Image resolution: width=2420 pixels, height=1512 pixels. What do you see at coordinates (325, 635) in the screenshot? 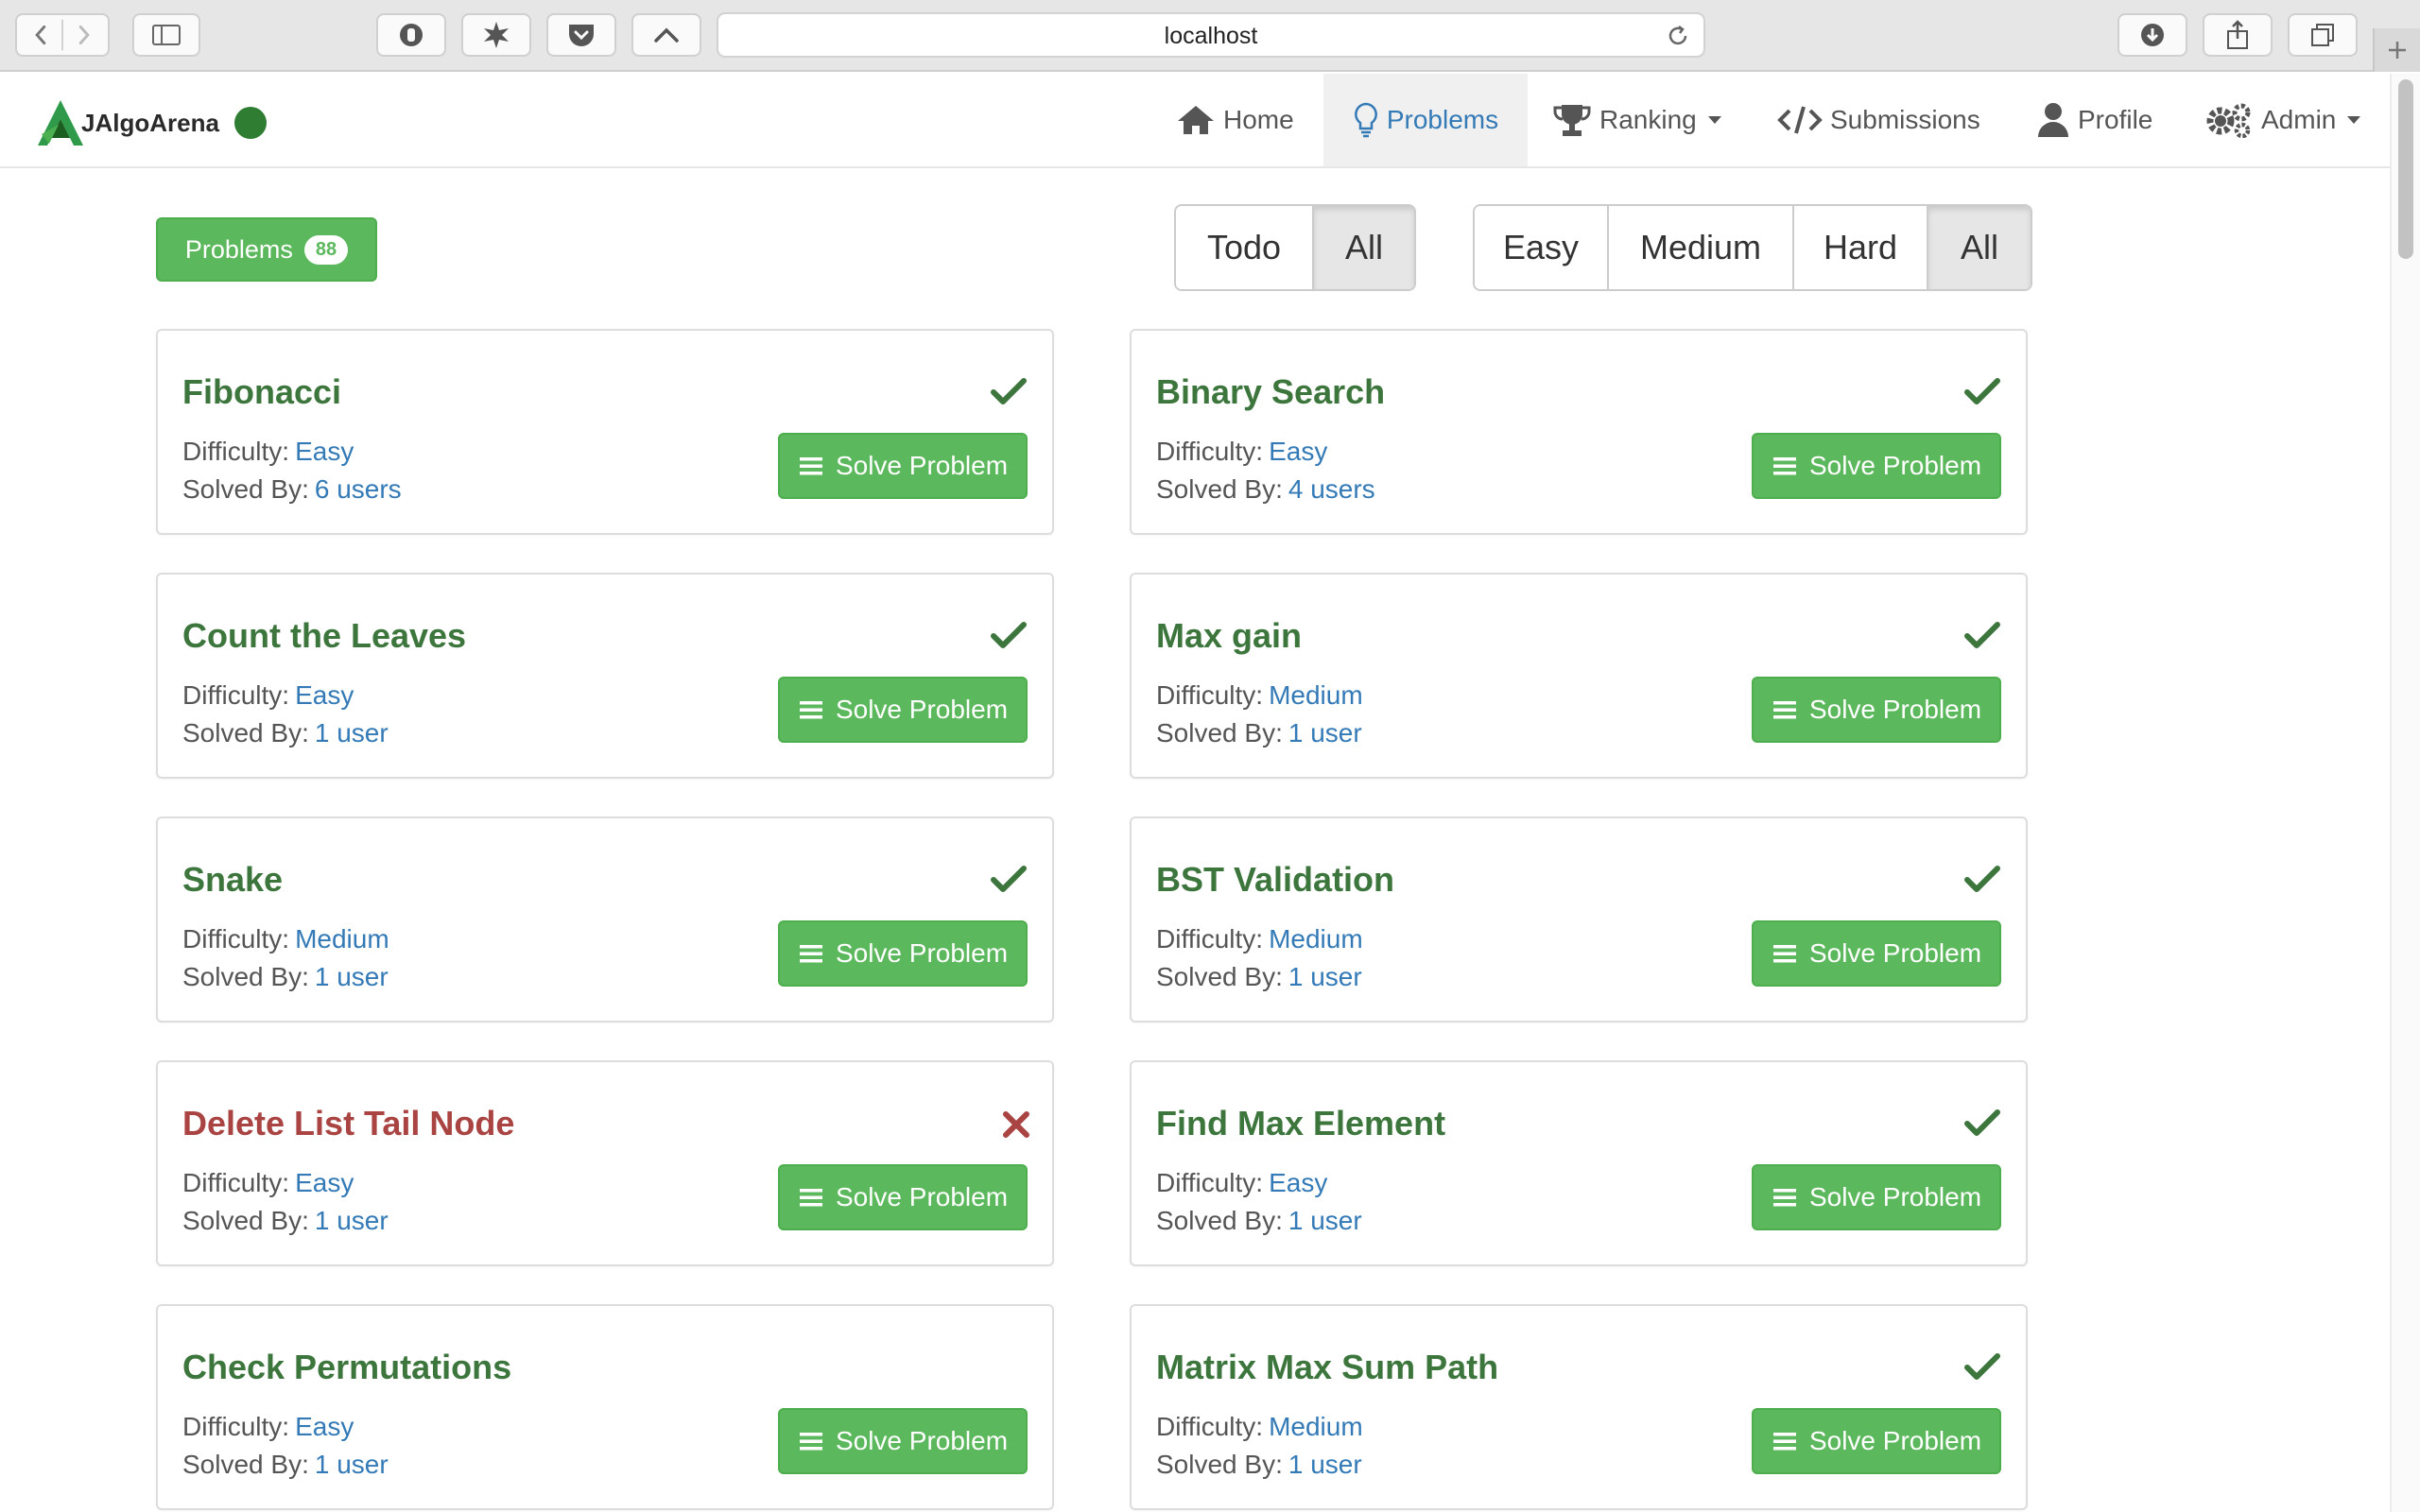
I see `problem-title: Count the Leaves` at bounding box center [325, 635].